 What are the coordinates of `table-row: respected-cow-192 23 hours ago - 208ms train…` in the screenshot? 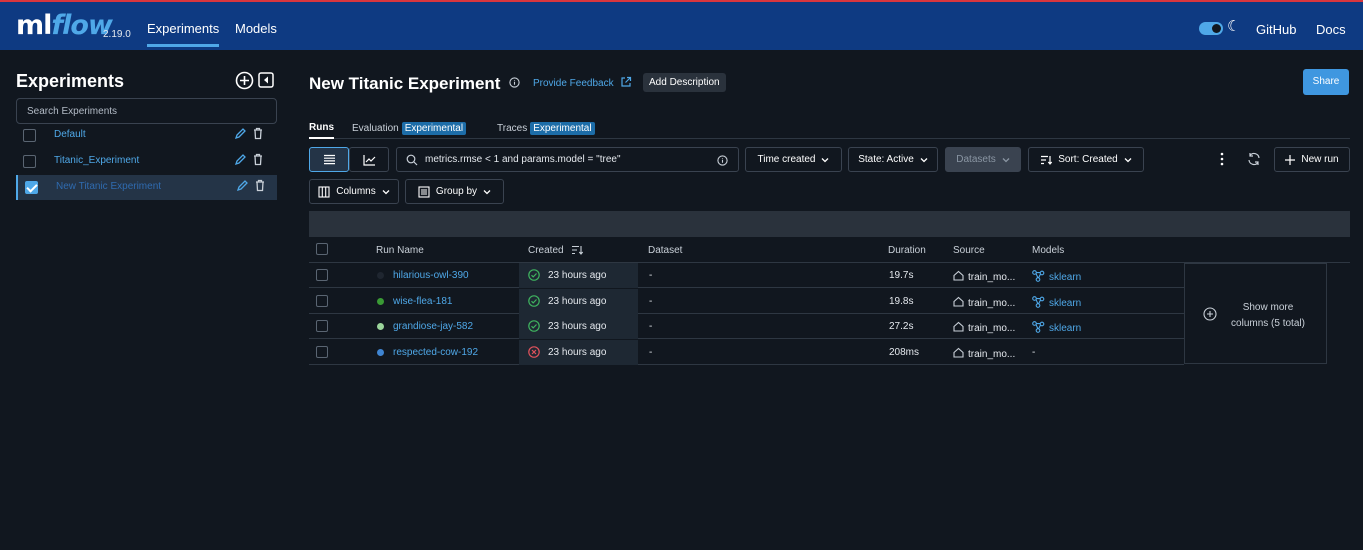 It's located at (746, 352).